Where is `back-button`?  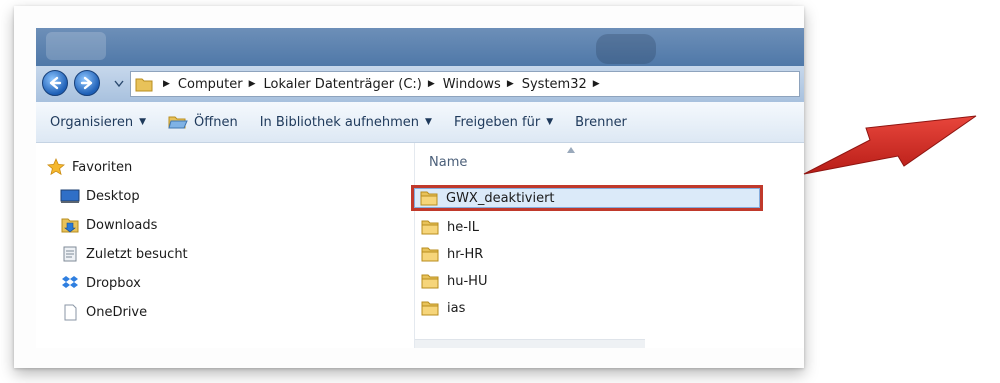 back-button is located at coordinates (55, 83).